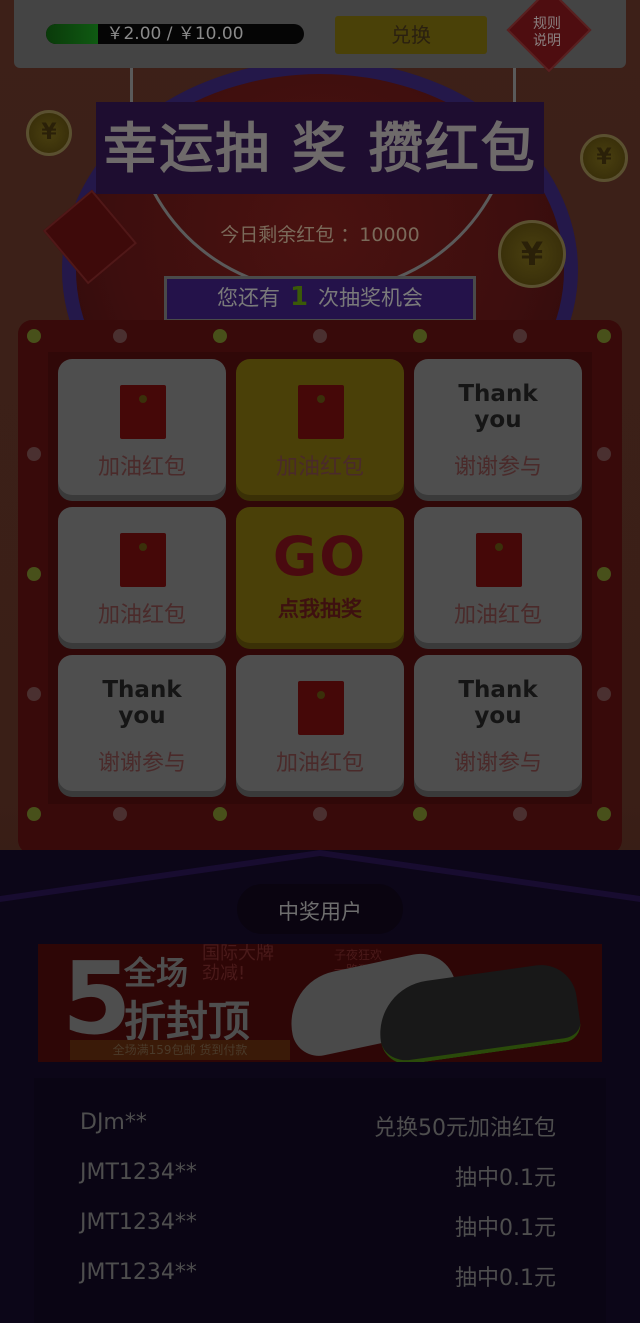 The image size is (640, 1323). I want to click on page-title: 幸运抽 奖 攒红包, so click(320, 148).